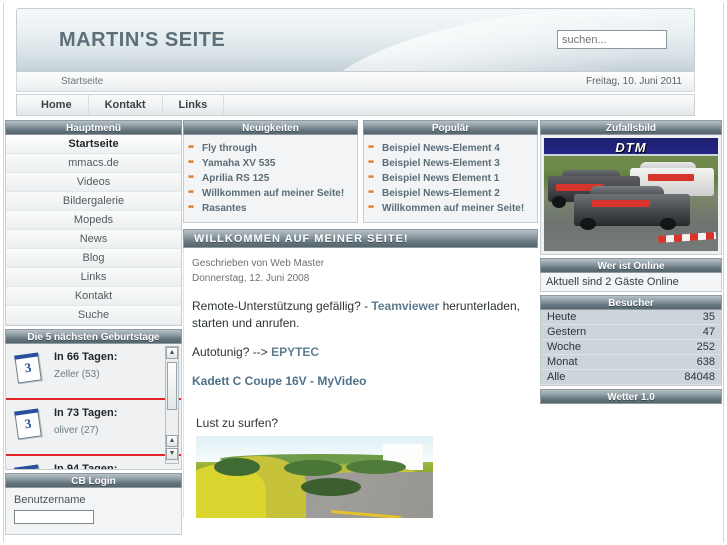 Image resolution: width=727 pixels, height=545 pixels. Describe the element at coordinates (270, 148) in the screenshot. I see `list-item: Fly through` at that location.